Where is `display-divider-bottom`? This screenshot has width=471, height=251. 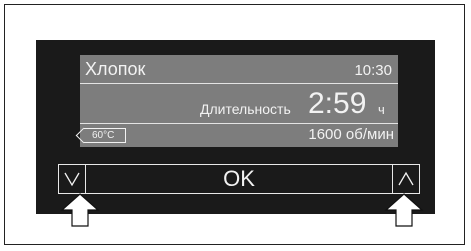 display-divider-bottom is located at coordinates (239, 123).